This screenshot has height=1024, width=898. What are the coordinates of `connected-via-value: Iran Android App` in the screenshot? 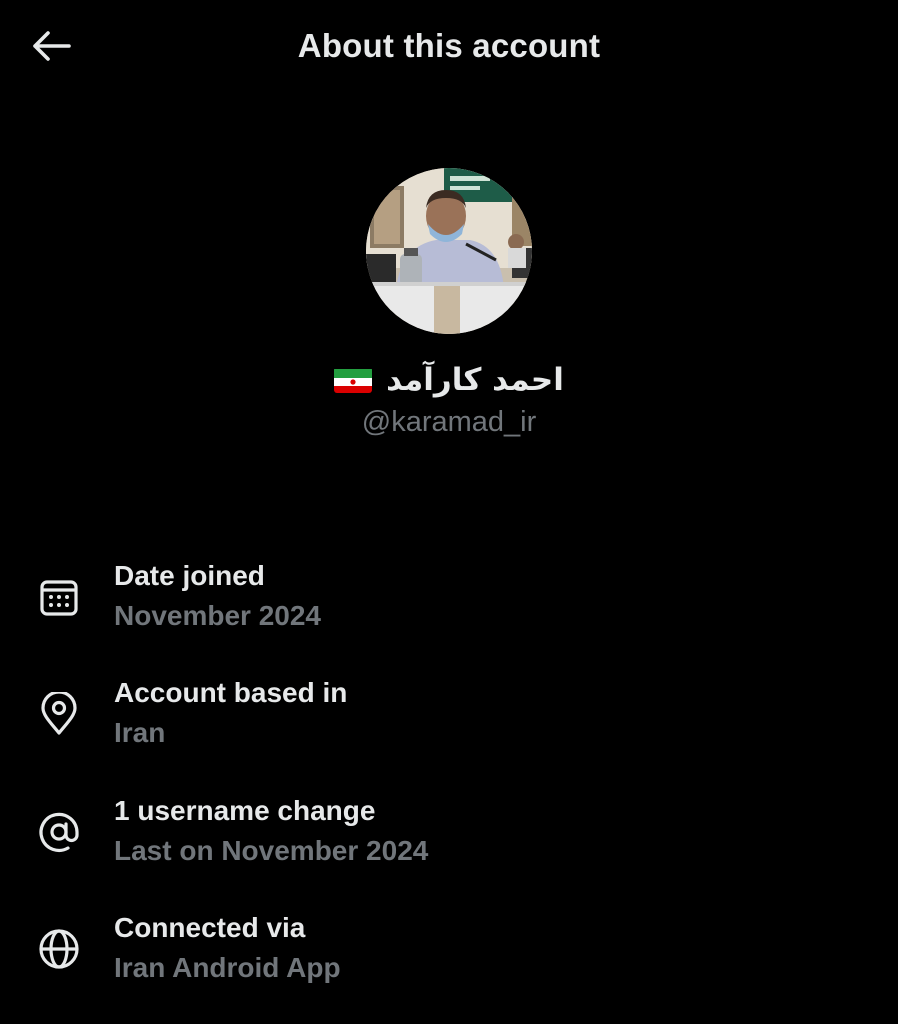 It's located at (227, 967).